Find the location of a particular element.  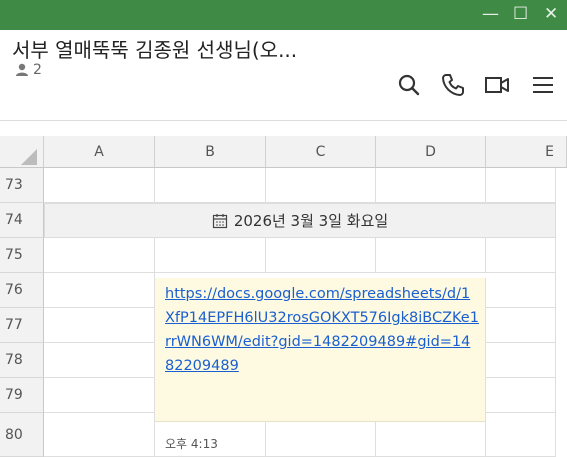

member-count: 2 is located at coordinates (28, 70).